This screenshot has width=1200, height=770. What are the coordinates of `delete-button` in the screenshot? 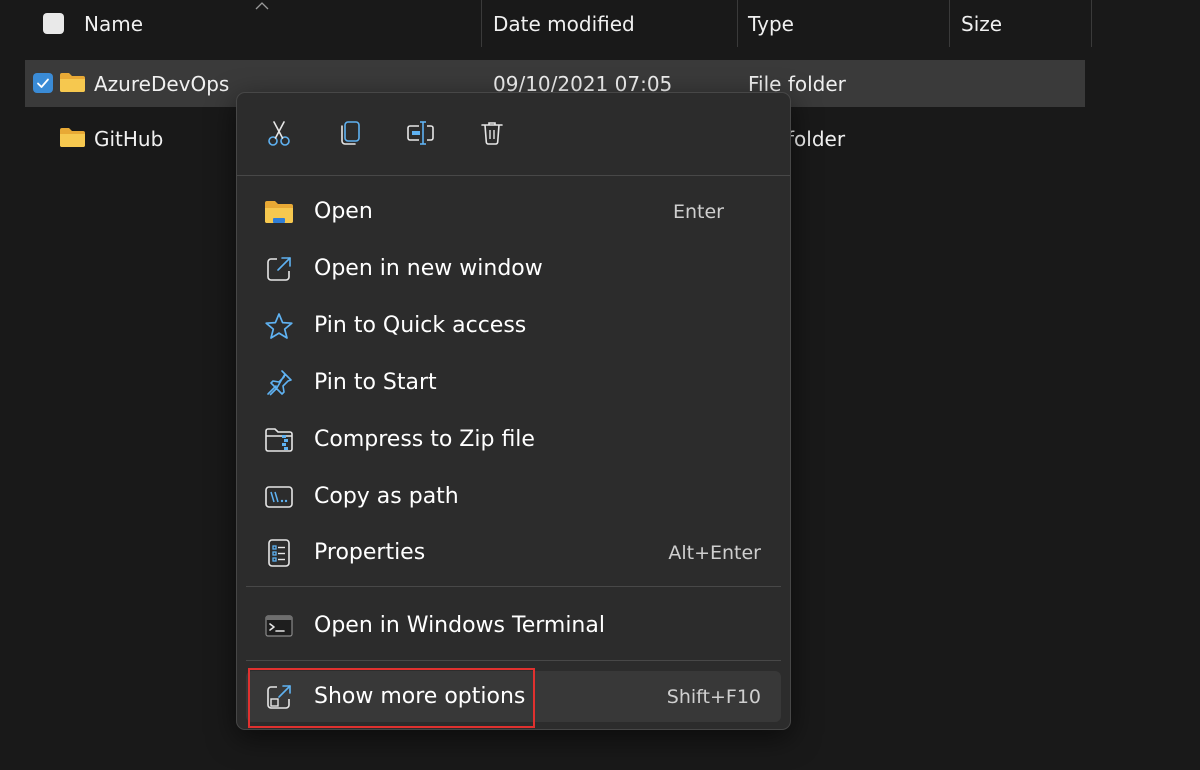 It's located at (492, 133).